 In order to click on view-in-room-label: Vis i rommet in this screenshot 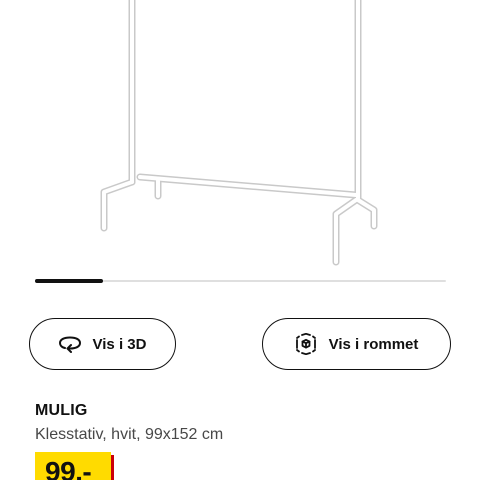, I will do `click(373, 344)`.